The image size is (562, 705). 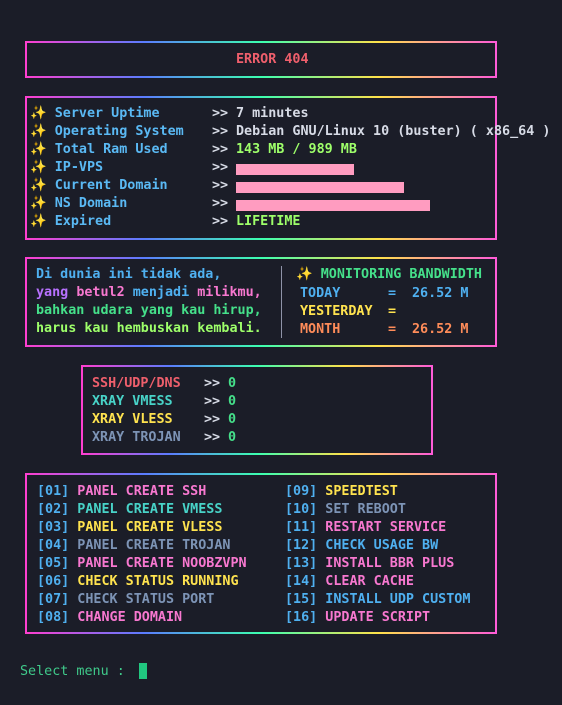 What do you see at coordinates (154, 581) in the screenshot?
I see `menu-item-label: CHECK STATUS RUNNING` at bounding box center [154, 581].